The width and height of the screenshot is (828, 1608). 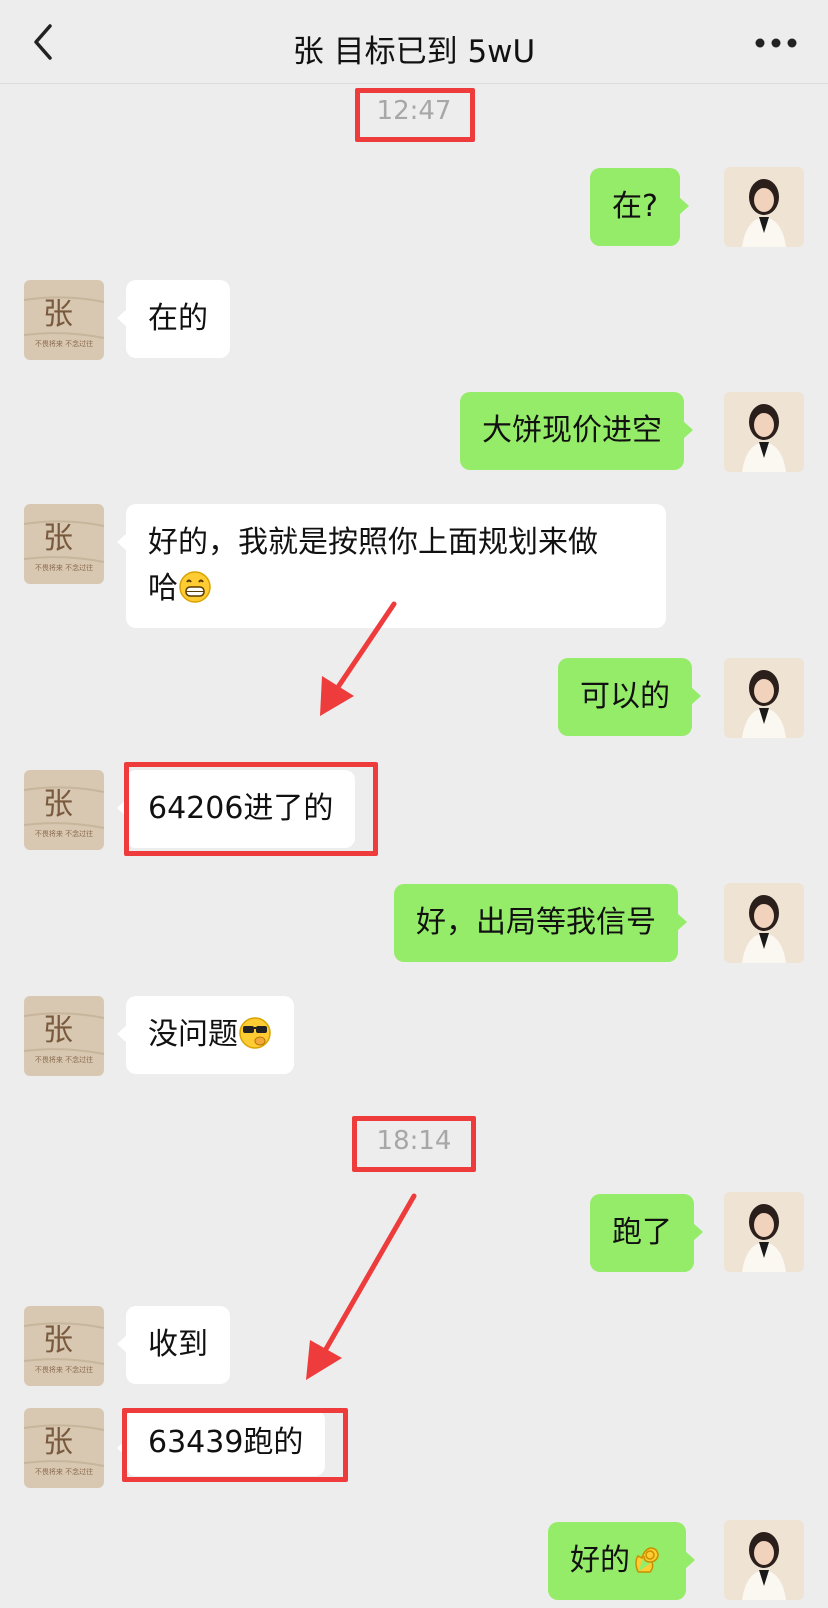 I want to click on timestamp: 18:14, so click(x=414, y=1141).